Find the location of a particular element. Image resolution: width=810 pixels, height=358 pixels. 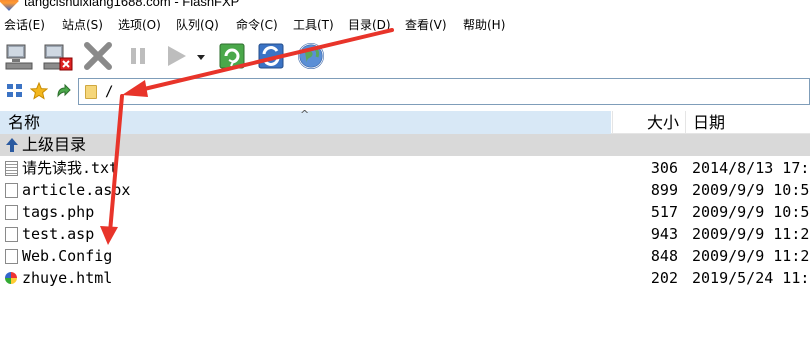

file-name: 请先读我.txt is located at coordinates (70, 168).